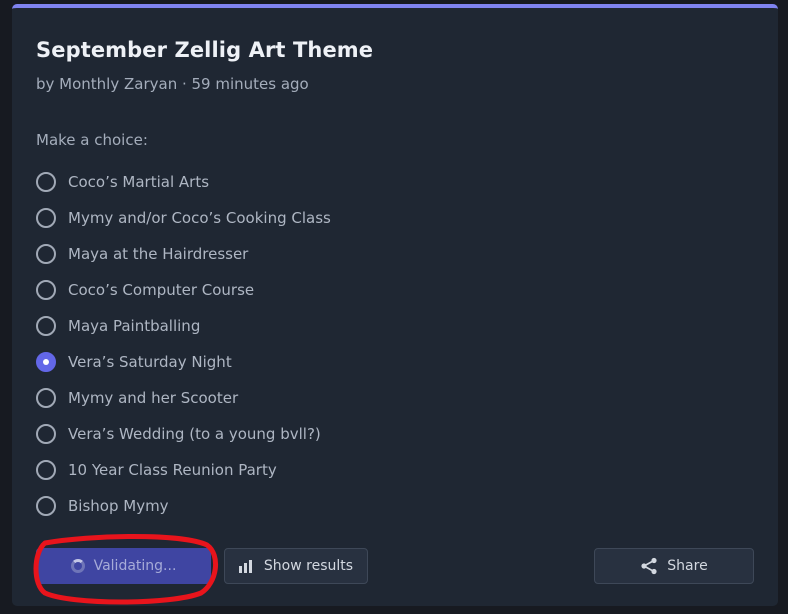 The height and width of the screenshot is (614, 788). I want to click on option-item: Coco’s Martial Arts, so click(183, 182).